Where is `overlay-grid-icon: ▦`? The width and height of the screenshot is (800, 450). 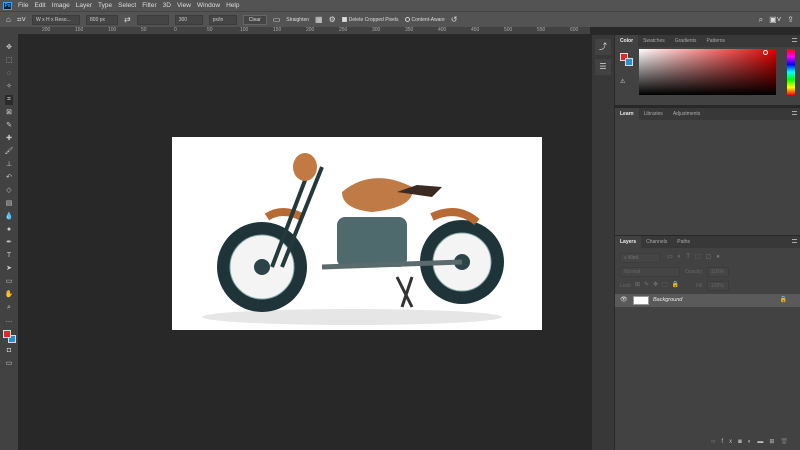 overlay-grid-icon: ▦ is located at coordinates (319, 20).